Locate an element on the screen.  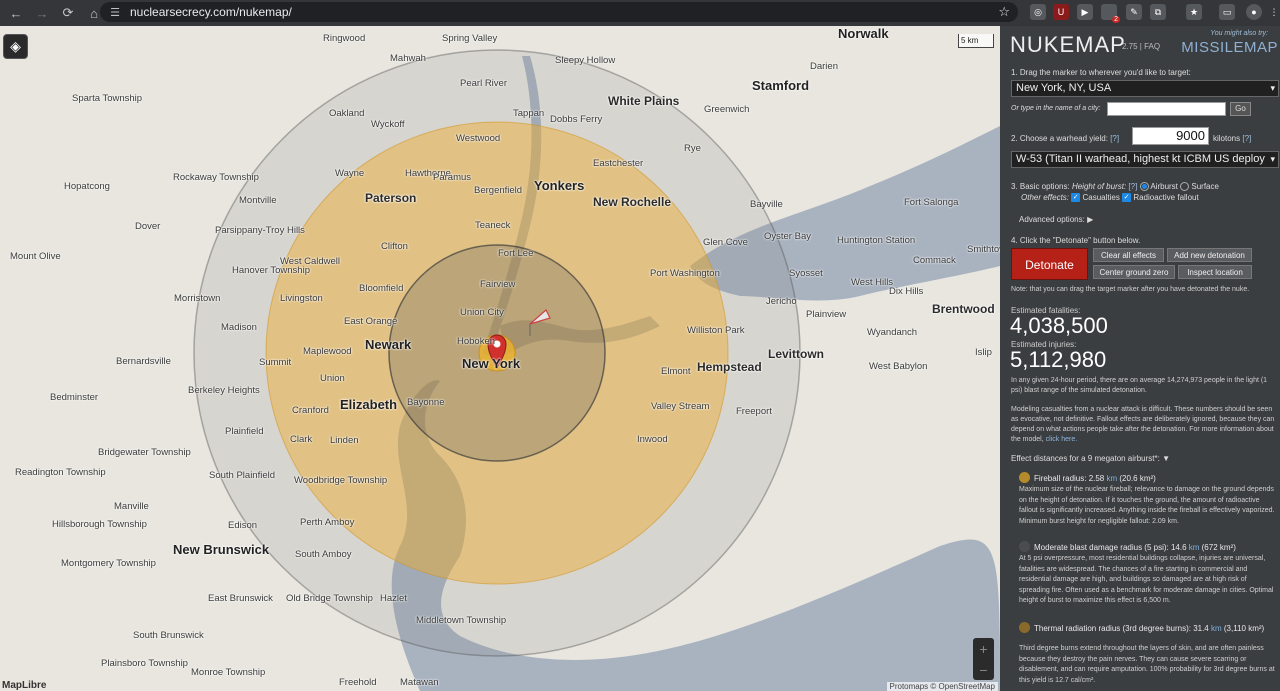
yield-unit-help-link: [?] is located at coordinates (1246, 138).